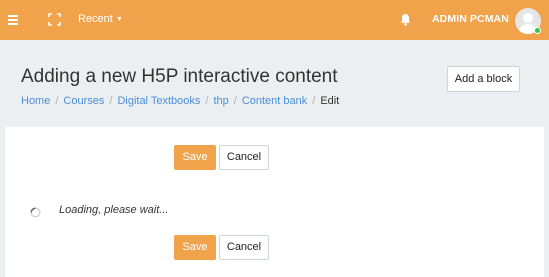 The width and height of the screenshot is (549, 277). Describe the element at coordinates (537, 30) in the screenshot. I see `online-status-indicator` at that location.